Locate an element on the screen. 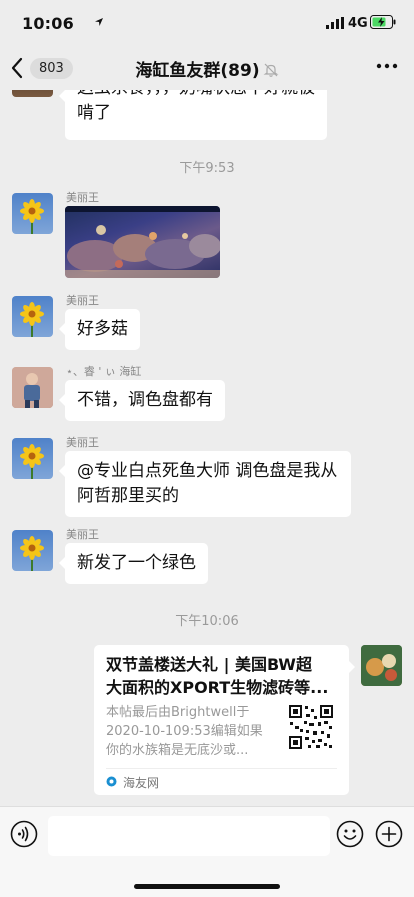 The width and height of the screenshot is (414, 897). message-text: 阿哲那里买的 is located at coordinates (128, 496).